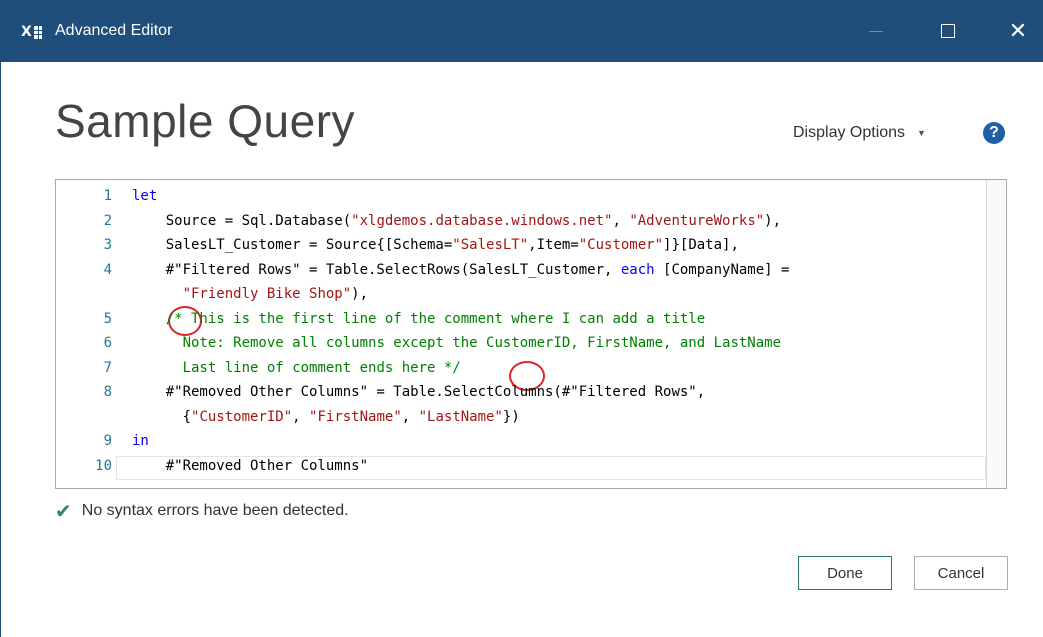  What do you see at coordinates (33, 32) in the screenshot?
I see `excel-icon: X` at bounding box center [33, 32].